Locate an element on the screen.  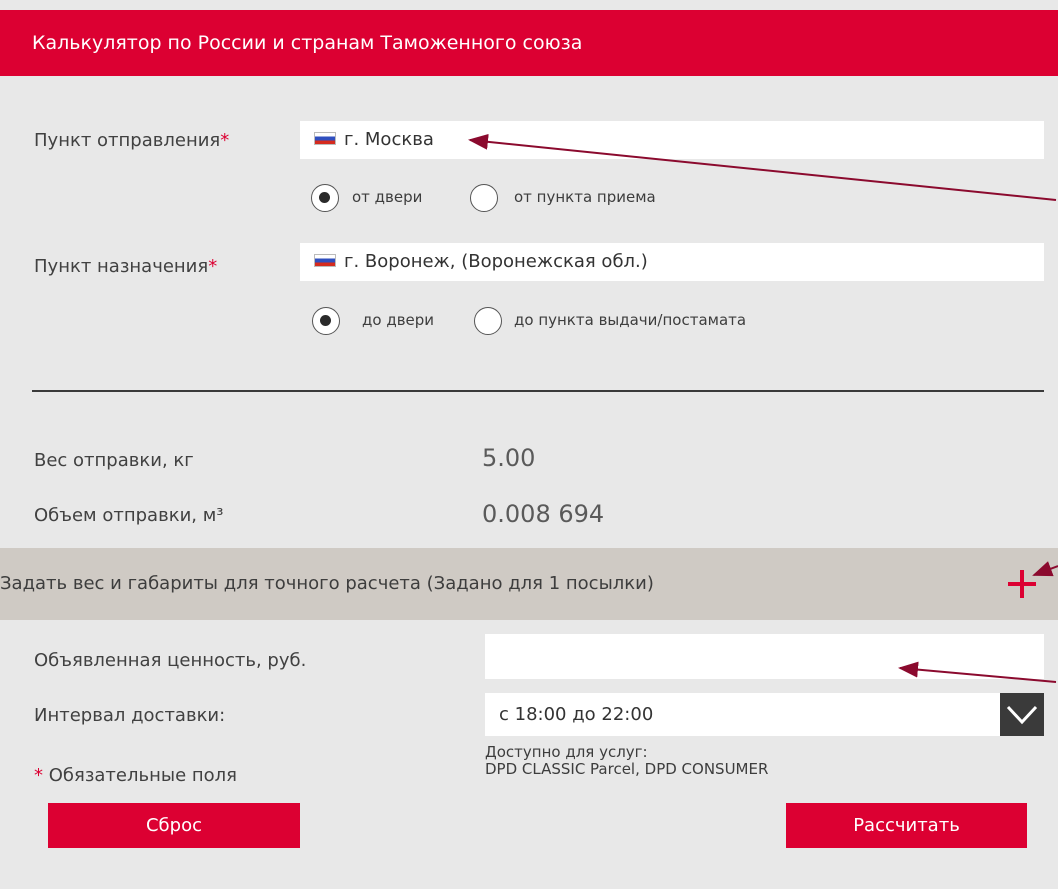
delivery-interval-value: с 18:00 до 22:00 is located at coordinates (576, 714).